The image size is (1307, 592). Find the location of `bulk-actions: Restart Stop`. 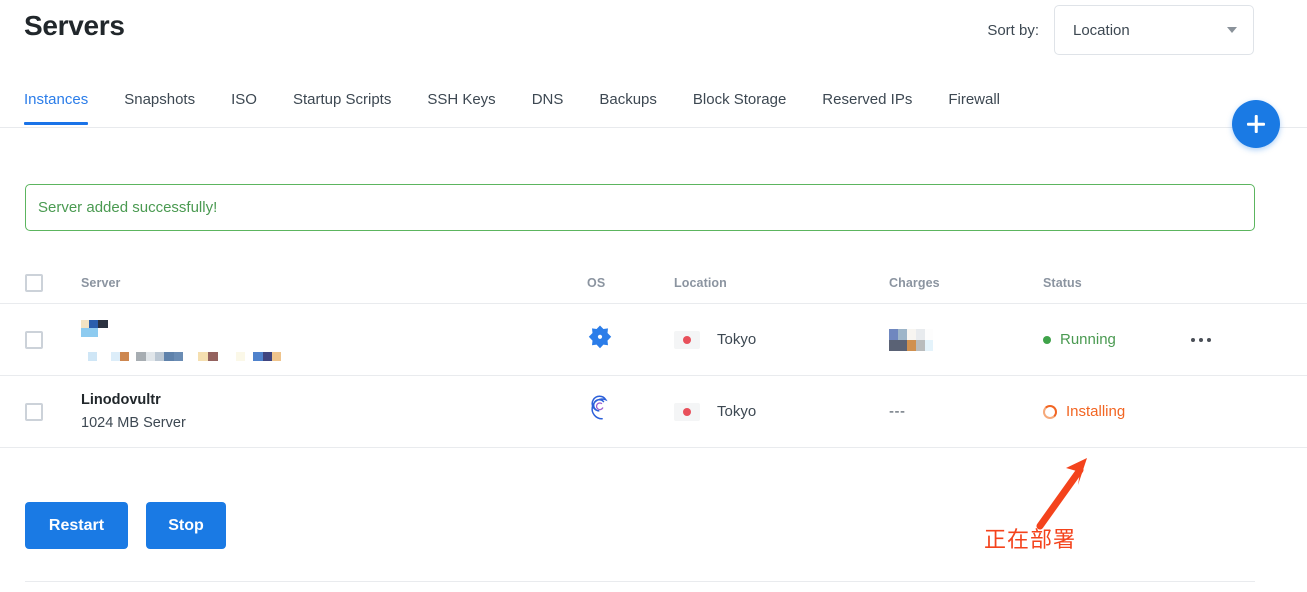

bulk-actions: Restart Stop is located at coordinates (125, 525).